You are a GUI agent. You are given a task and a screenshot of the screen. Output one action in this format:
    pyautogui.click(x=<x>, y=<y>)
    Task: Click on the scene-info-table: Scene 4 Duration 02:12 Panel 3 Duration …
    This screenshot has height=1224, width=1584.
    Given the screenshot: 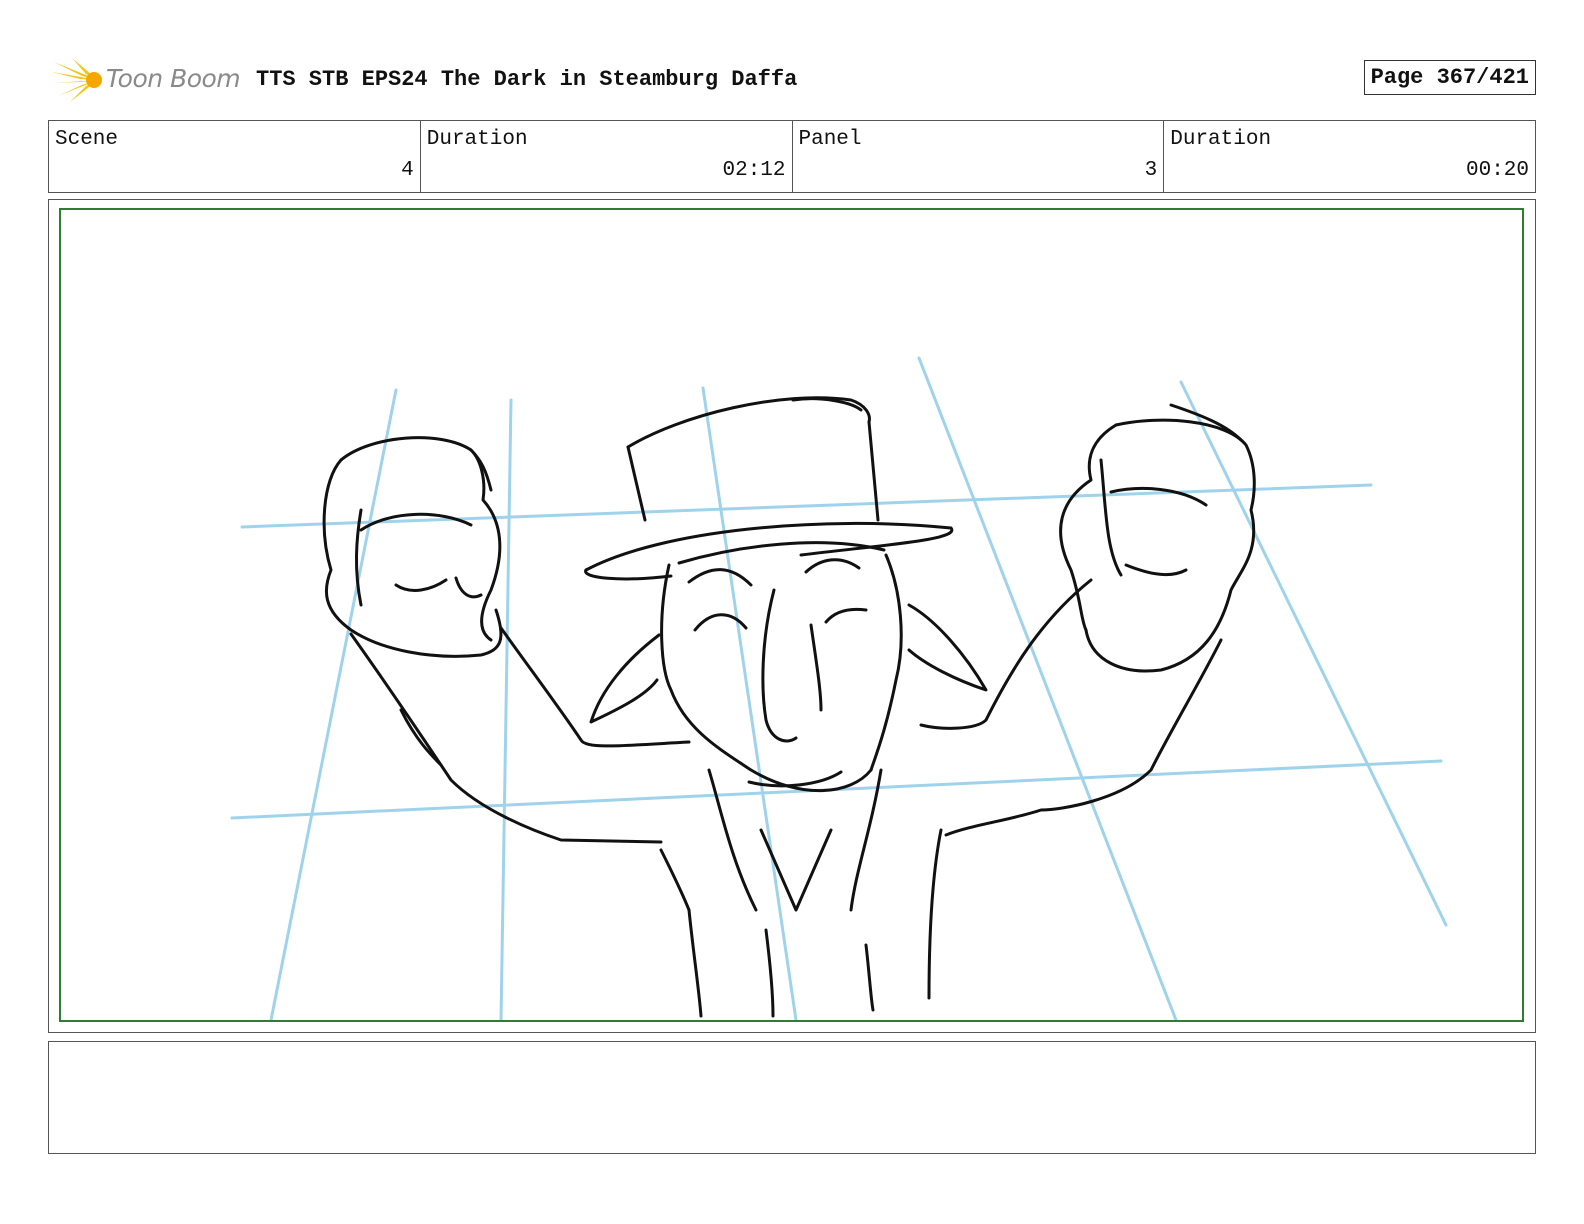 What is the action you would take?
    pyautogui.click(x=792, y=156)
    